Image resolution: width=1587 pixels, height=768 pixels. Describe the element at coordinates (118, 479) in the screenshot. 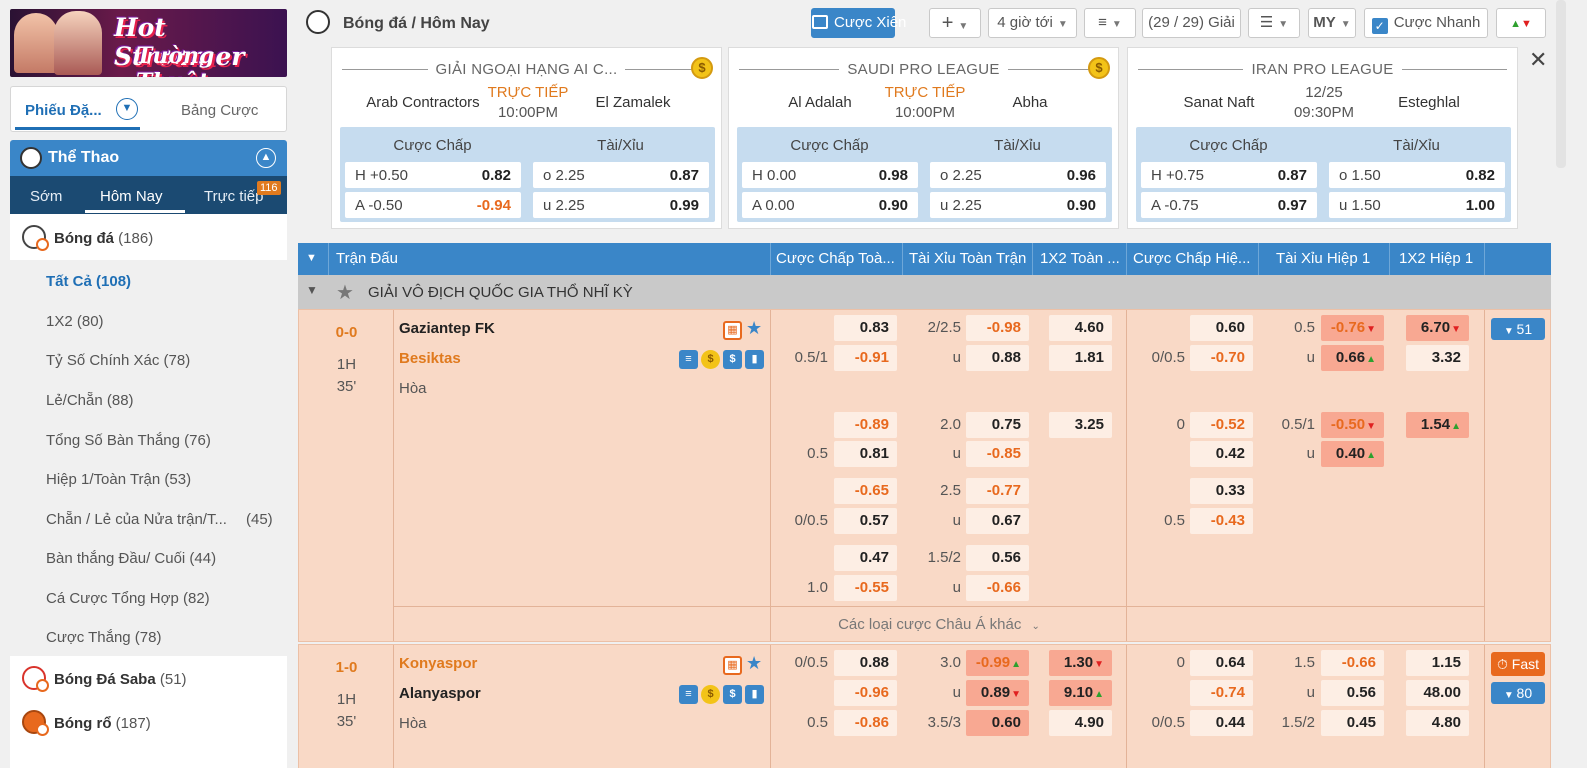

I see `bet-type-half-full: Hiệp 1/Toàn Trận (53)` at that location.